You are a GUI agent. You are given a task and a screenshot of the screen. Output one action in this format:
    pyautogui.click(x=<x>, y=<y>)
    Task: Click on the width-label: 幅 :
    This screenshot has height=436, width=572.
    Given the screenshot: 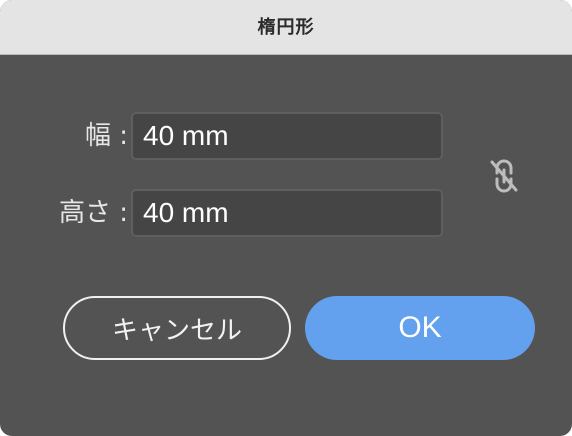 What is the action you would take?
    pyautogui.click(x=106, y=136)
    